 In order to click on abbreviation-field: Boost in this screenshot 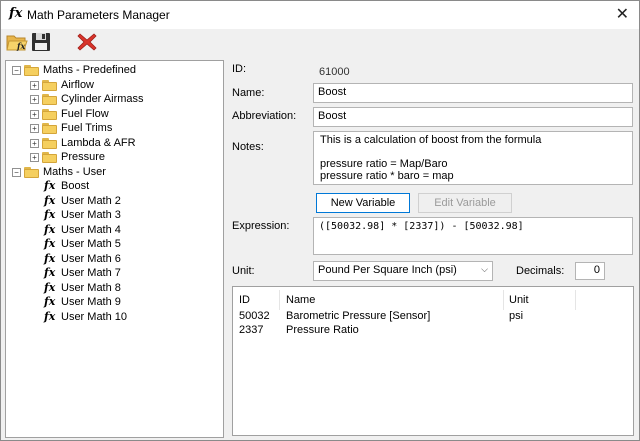, I will do `click(473, 117)`.